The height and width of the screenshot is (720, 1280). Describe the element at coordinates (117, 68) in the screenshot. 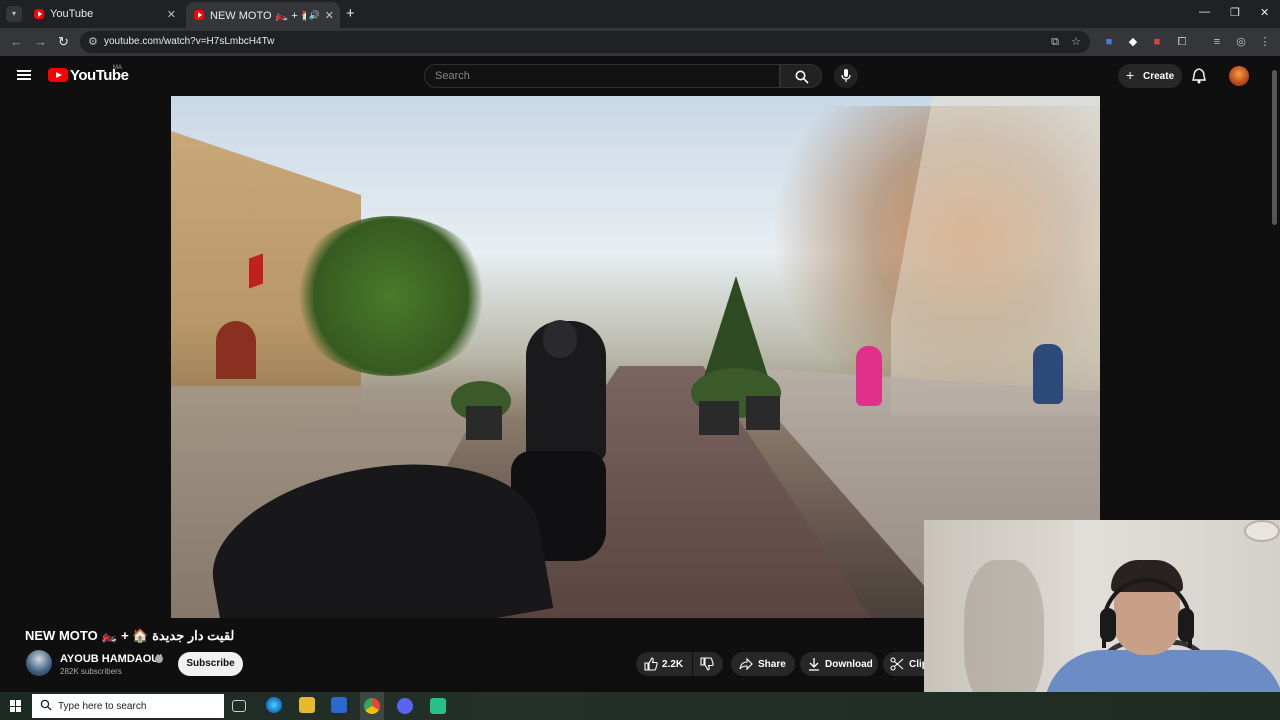

I see `country-code: MA` at that location.